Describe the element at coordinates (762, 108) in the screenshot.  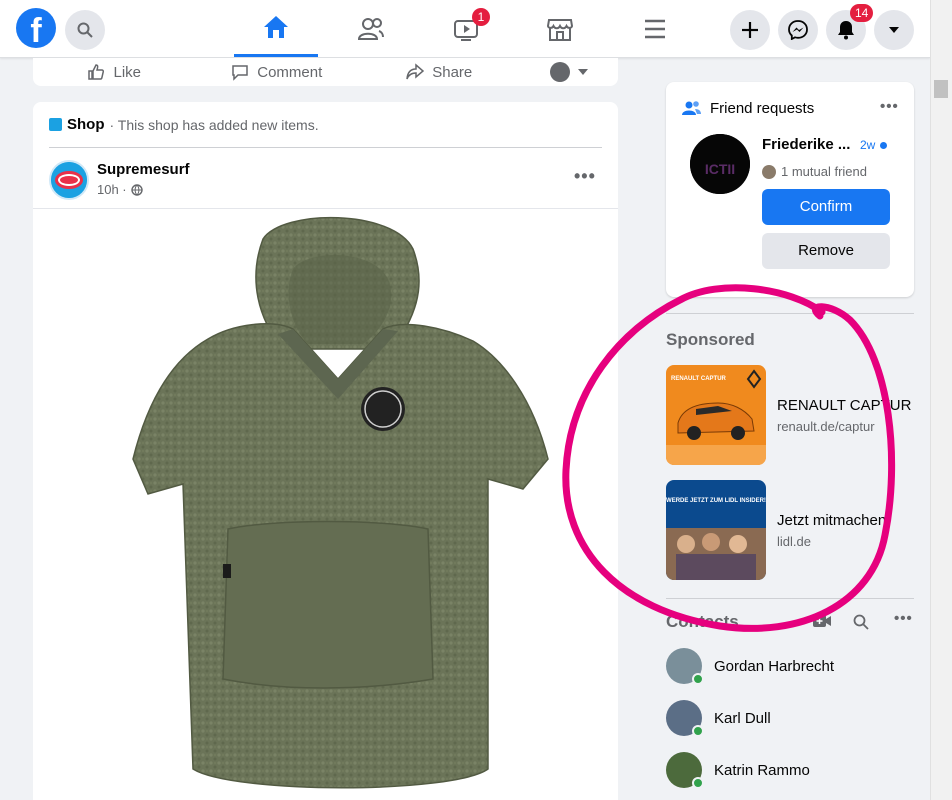
I see `friend-requests-title: Friend requests` at that location.